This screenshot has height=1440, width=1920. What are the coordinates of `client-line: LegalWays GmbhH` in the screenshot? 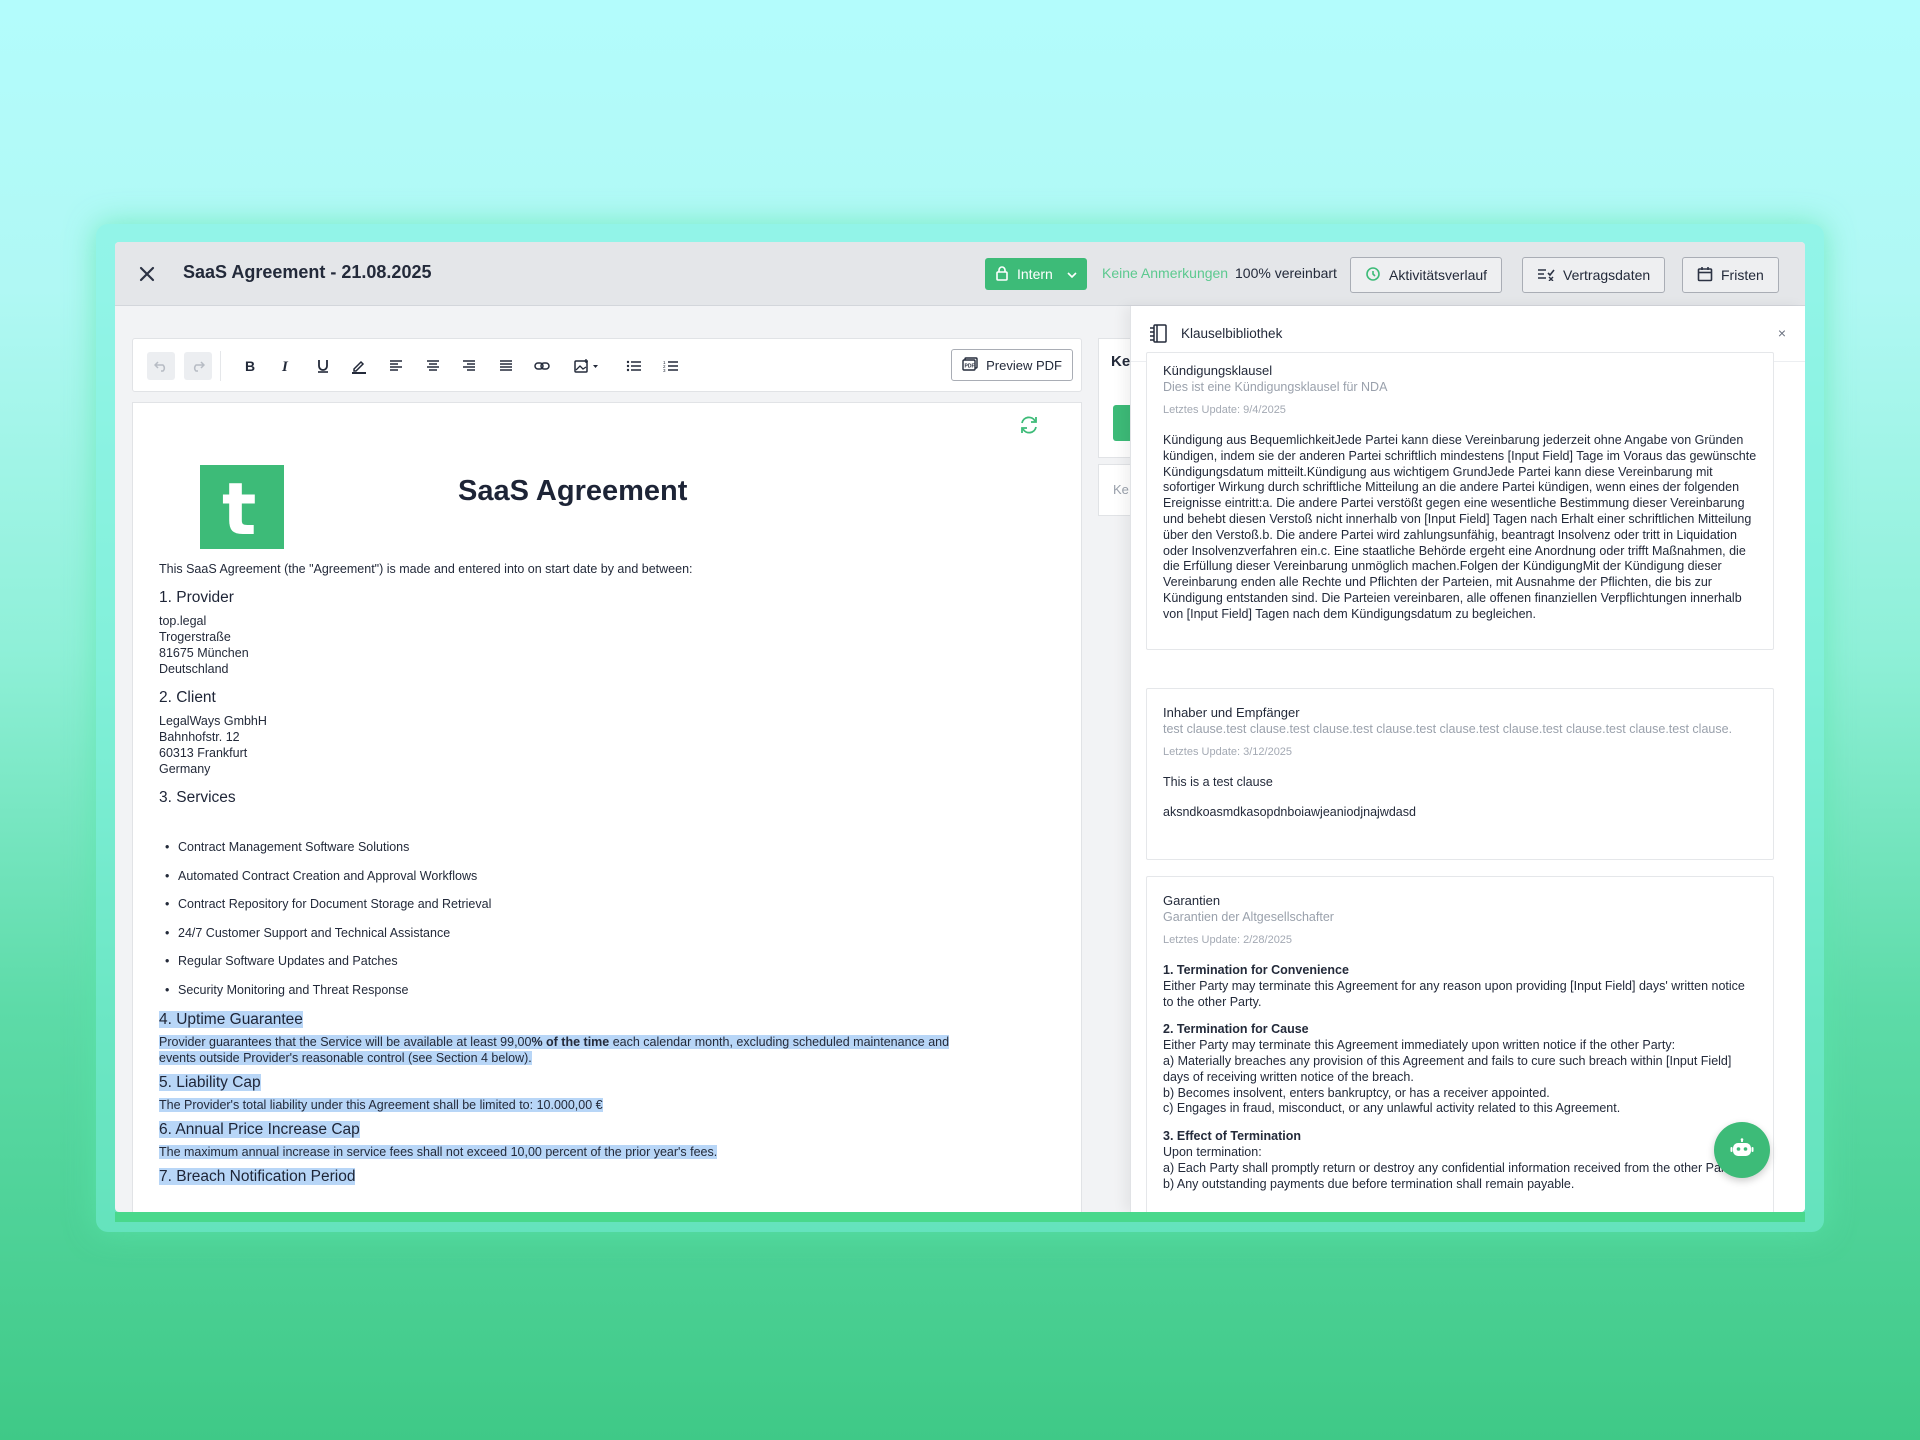 It's located at (213, 721).